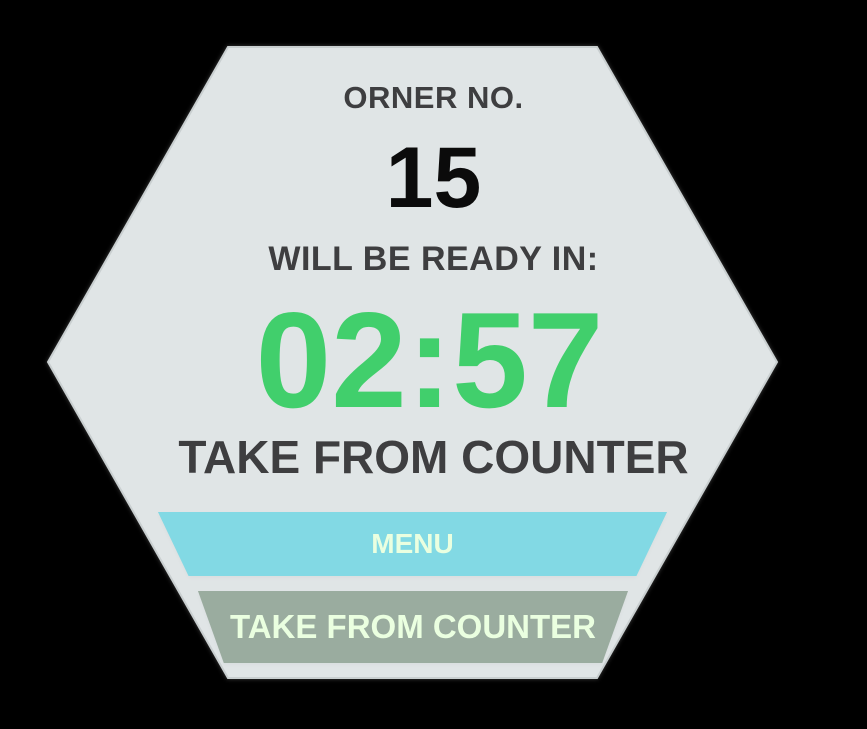 The width and height of the screenshot is (867, 729). I want to click on ready-in-label: WILL BE READY IN:, so click(433, 259).